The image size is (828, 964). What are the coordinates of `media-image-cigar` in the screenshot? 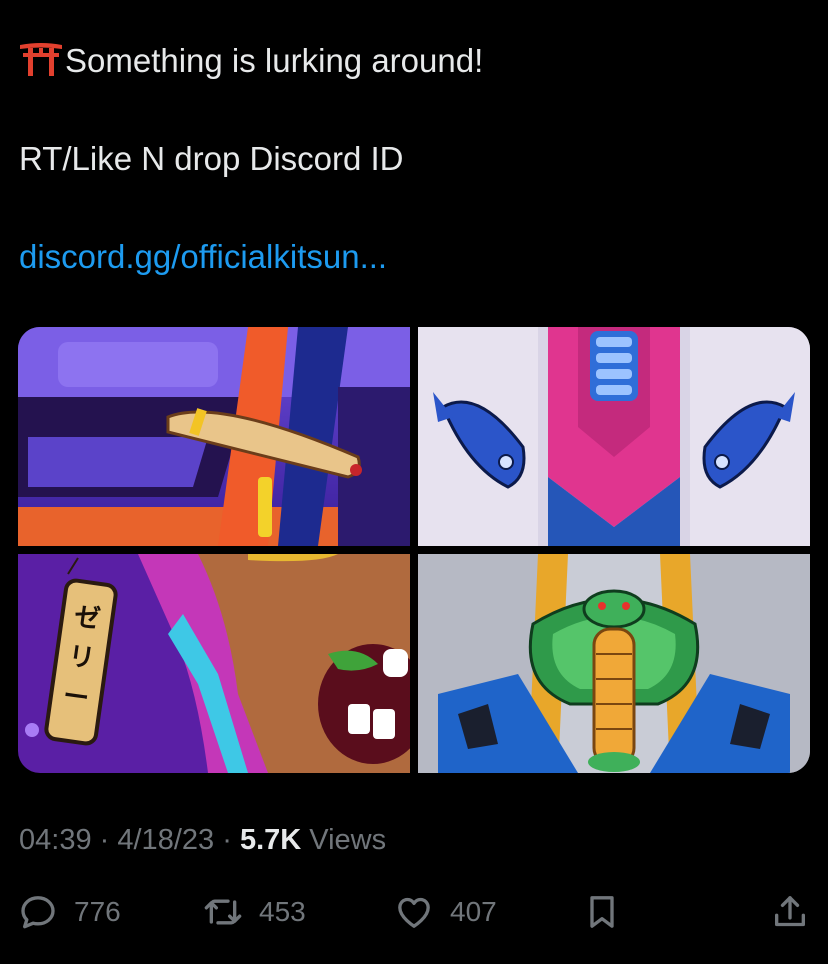 It's located at (214, 436).